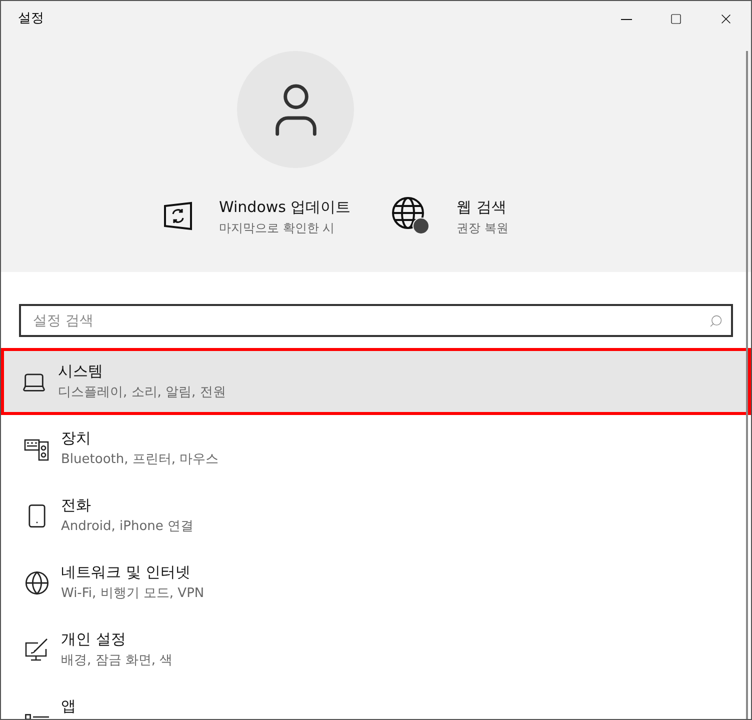  I want to click on category-title: 시스템, so click(81, 371).